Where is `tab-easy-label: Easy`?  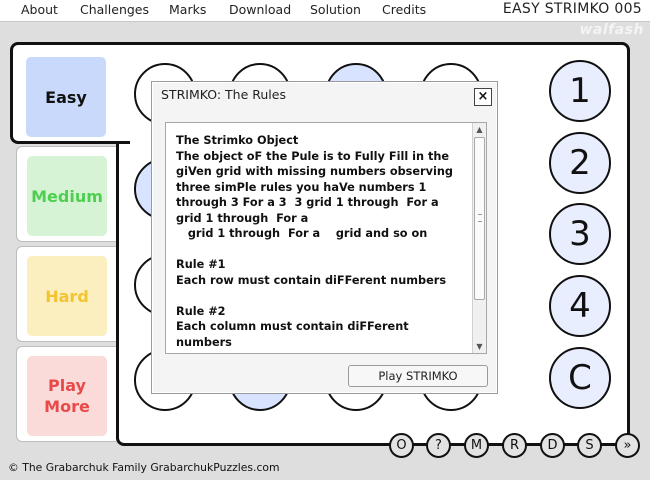
tab-easy-label: Easy is located at coordinates (66, 97).